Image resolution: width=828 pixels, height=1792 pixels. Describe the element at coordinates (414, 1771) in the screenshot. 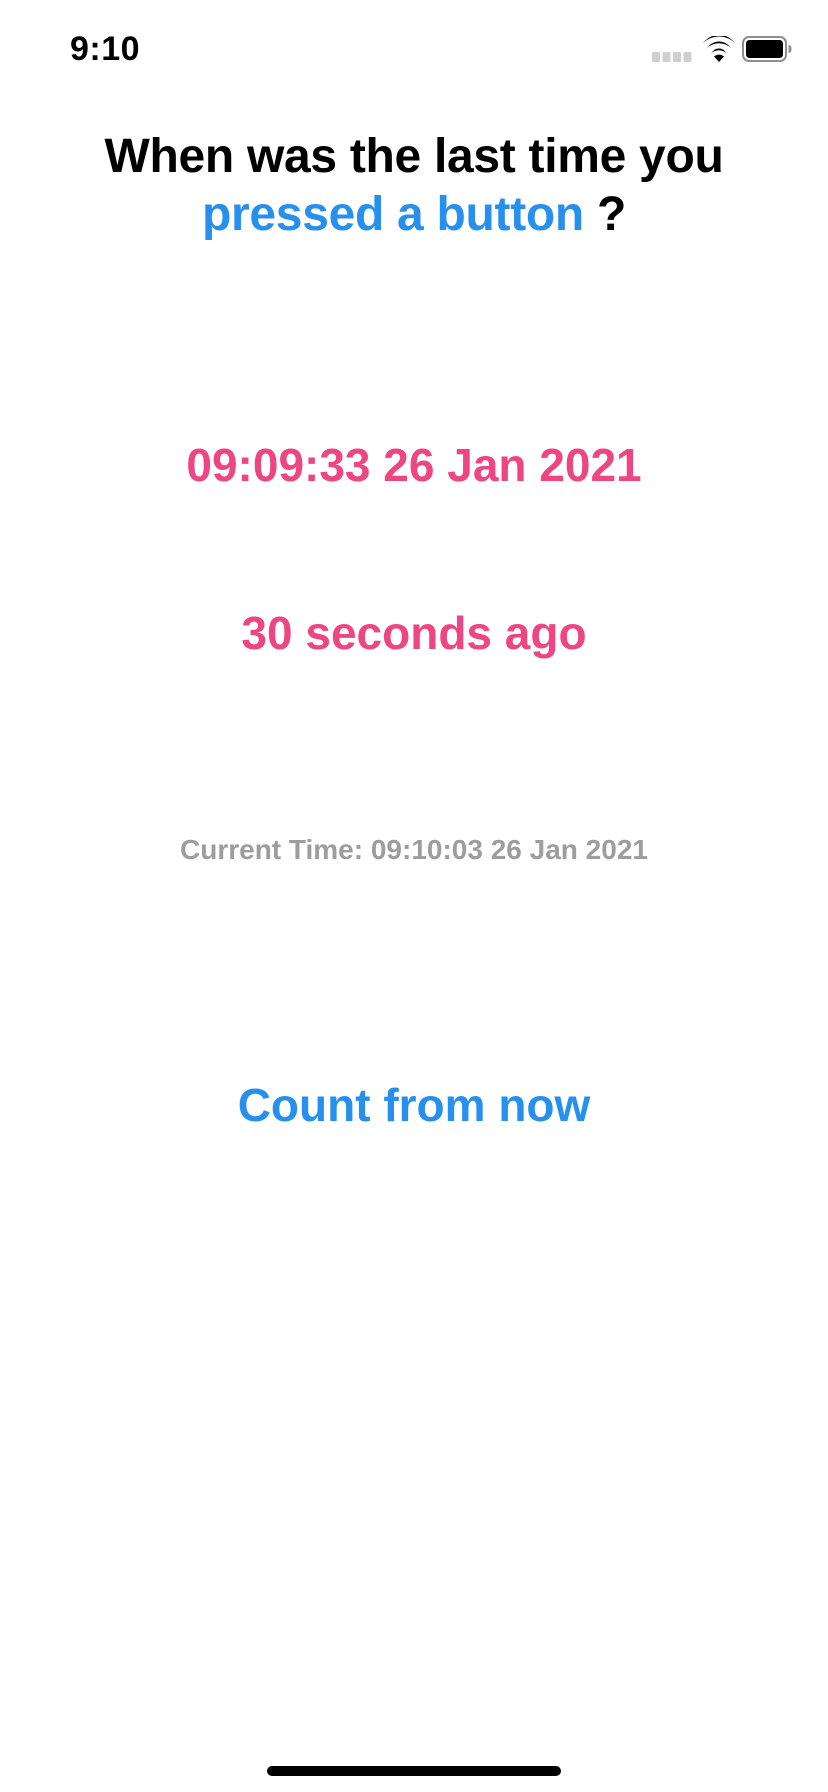

I see `home-indicator` at that location.